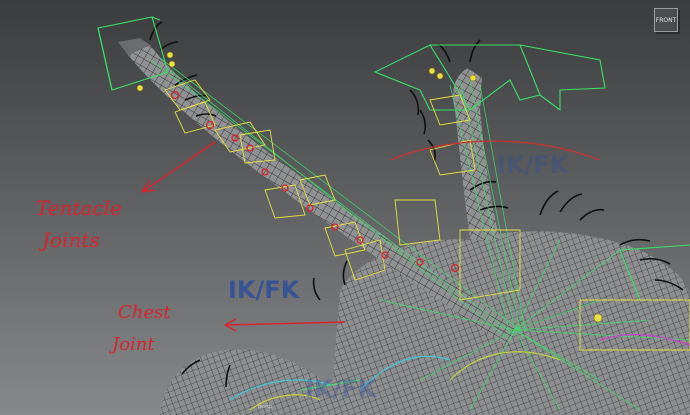  Describe the element at coordinates (144, 312) in the screenshot. I see `annotation-chest-line1: Chest` at that location.